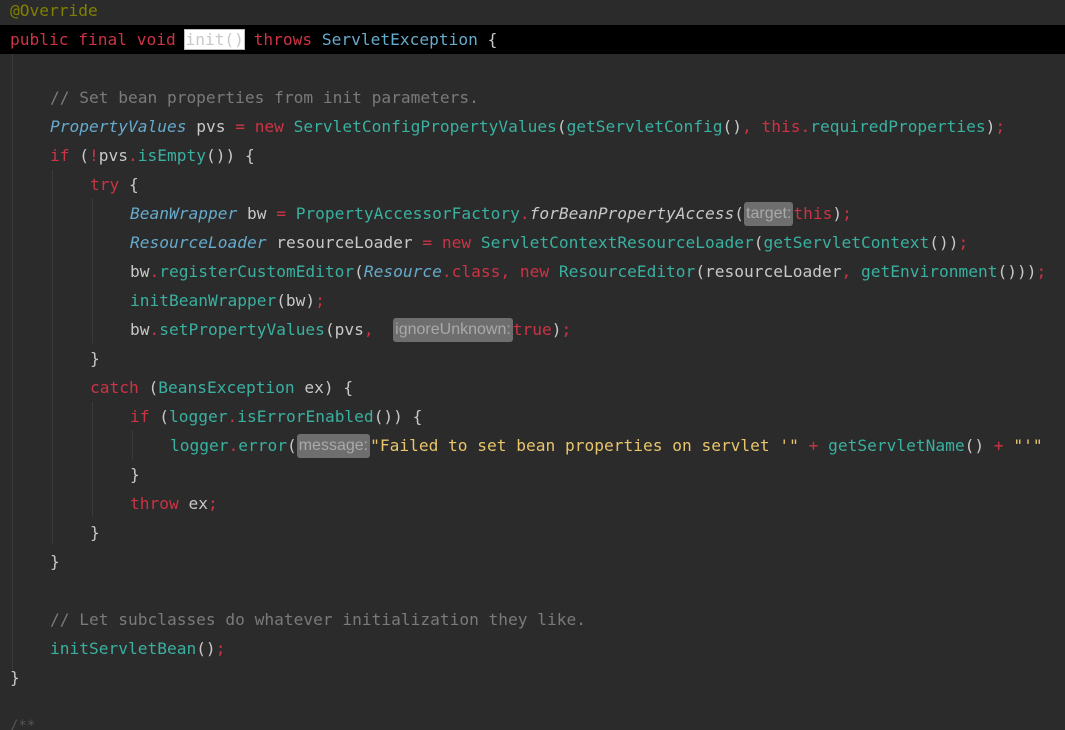  I want to click on code-token-method: error, so click(262, 445).